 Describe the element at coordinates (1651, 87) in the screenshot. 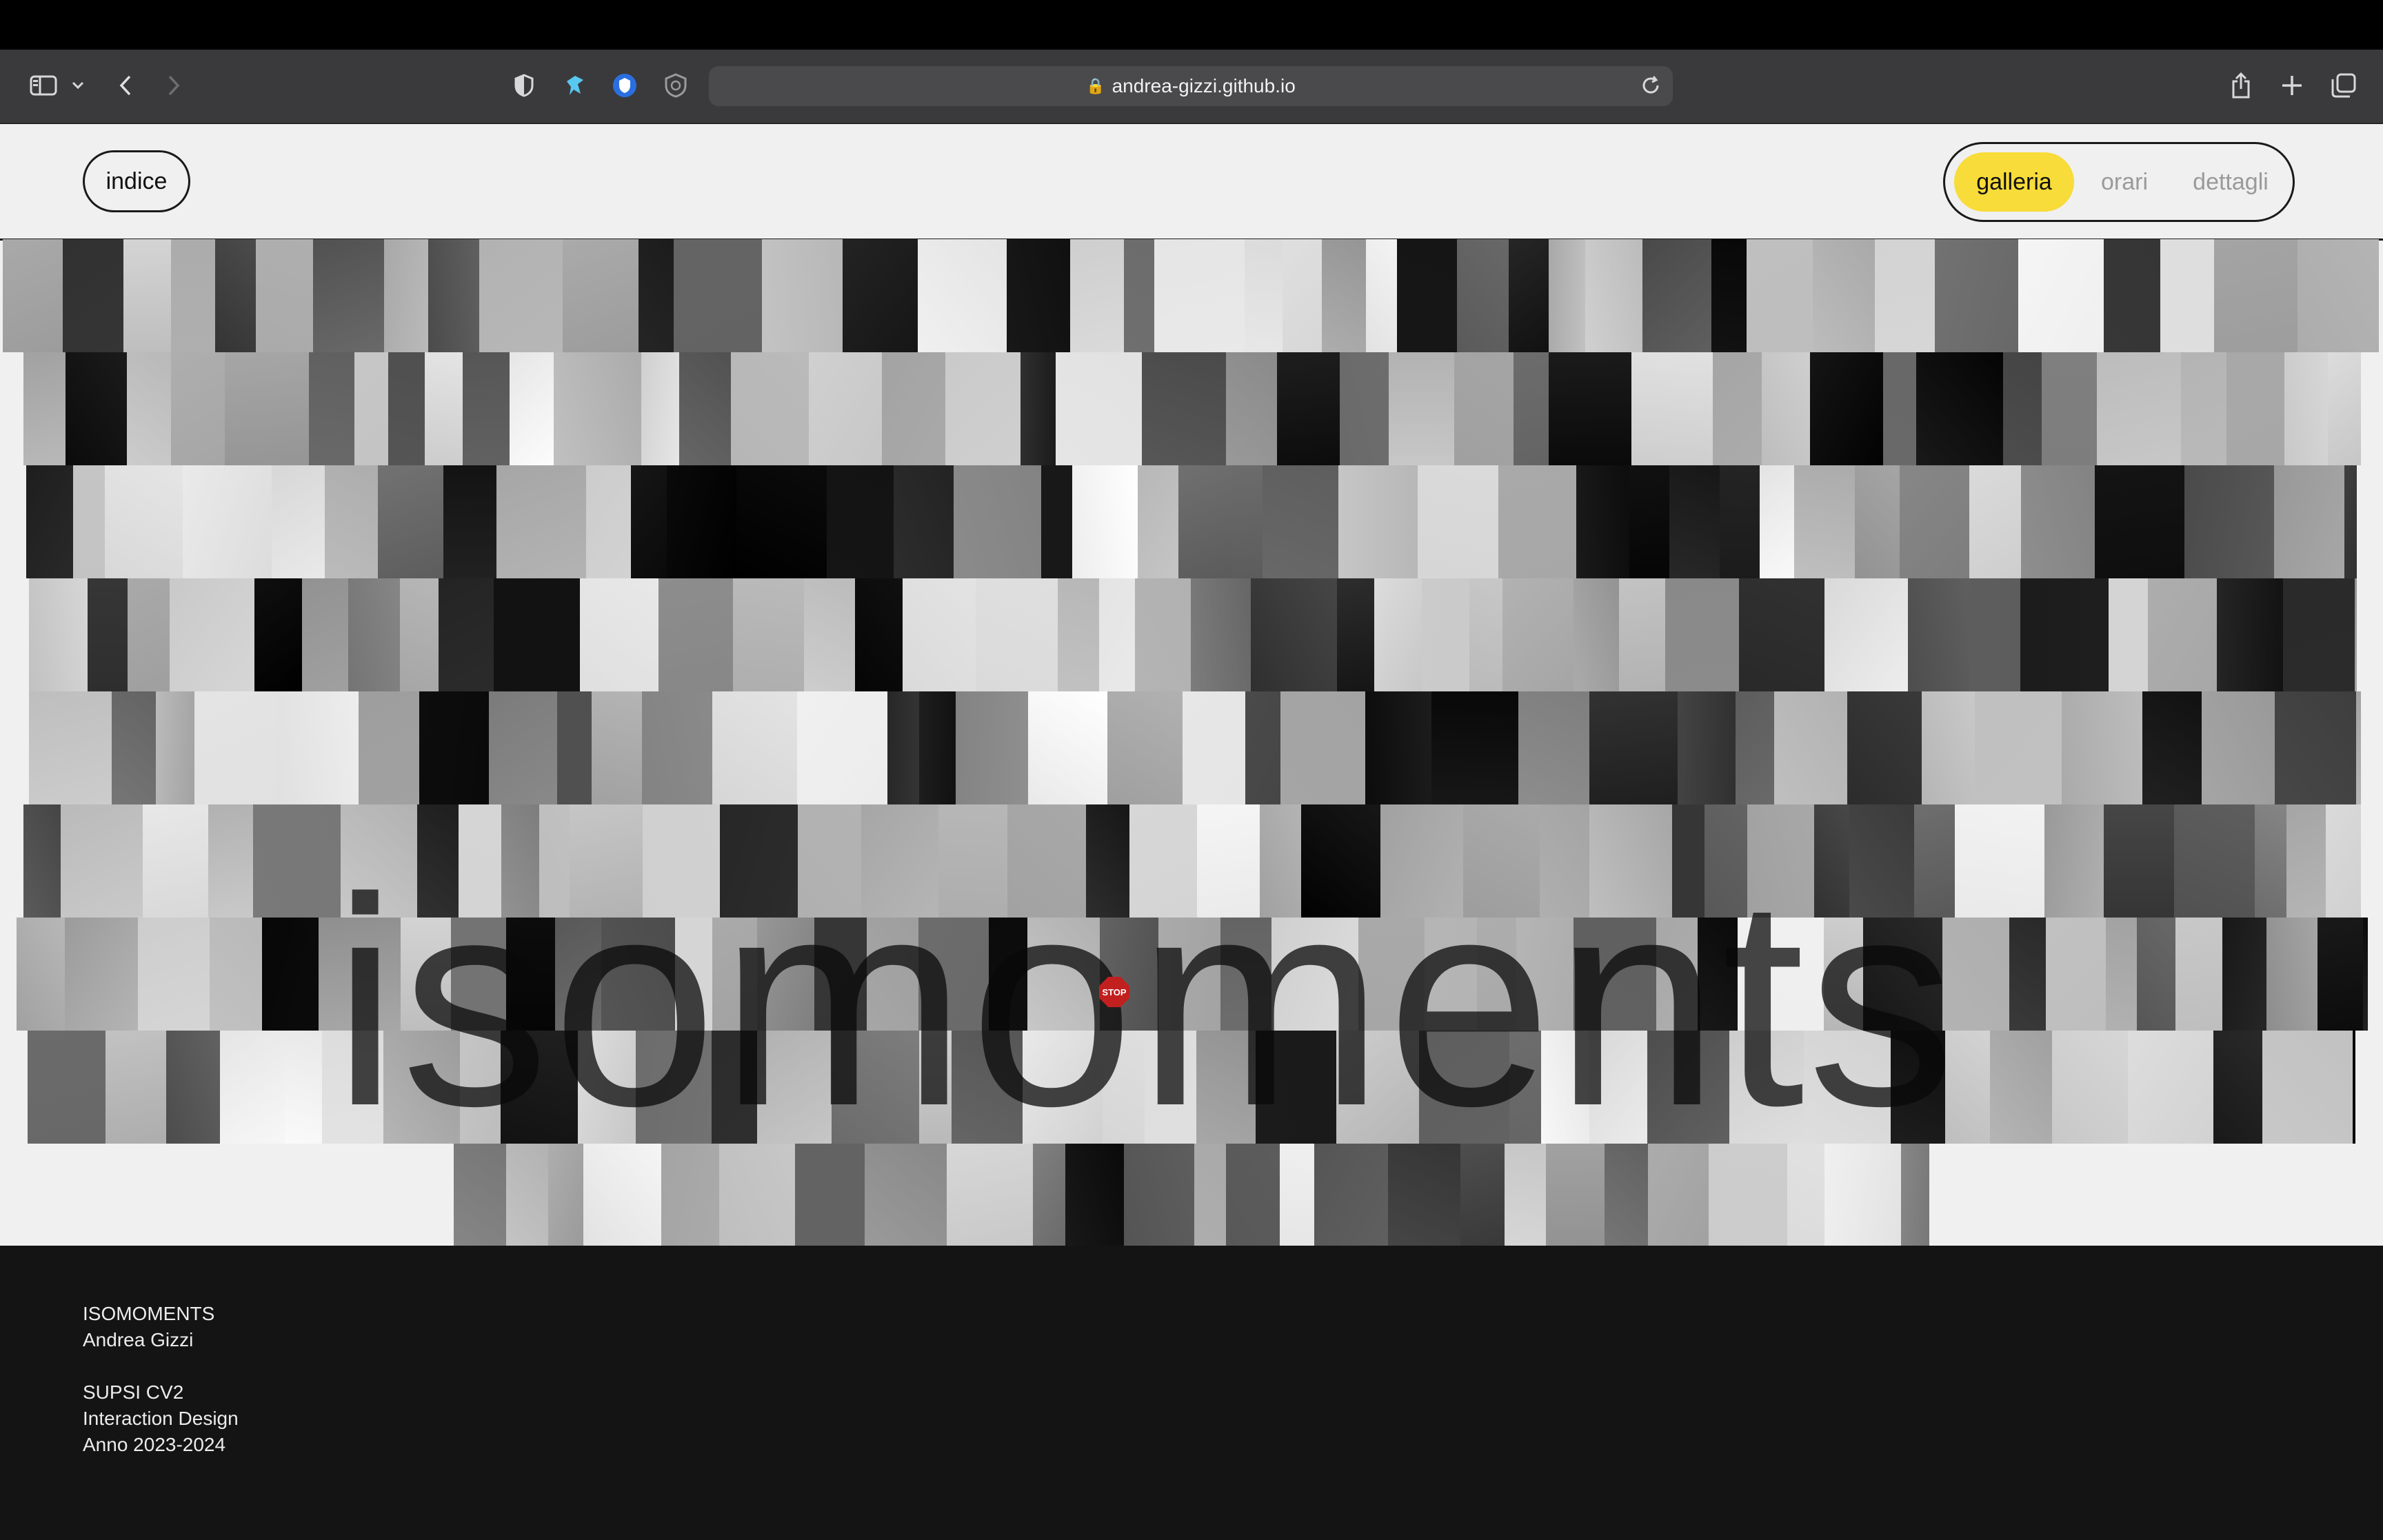

I see `reload-icon` at that location.